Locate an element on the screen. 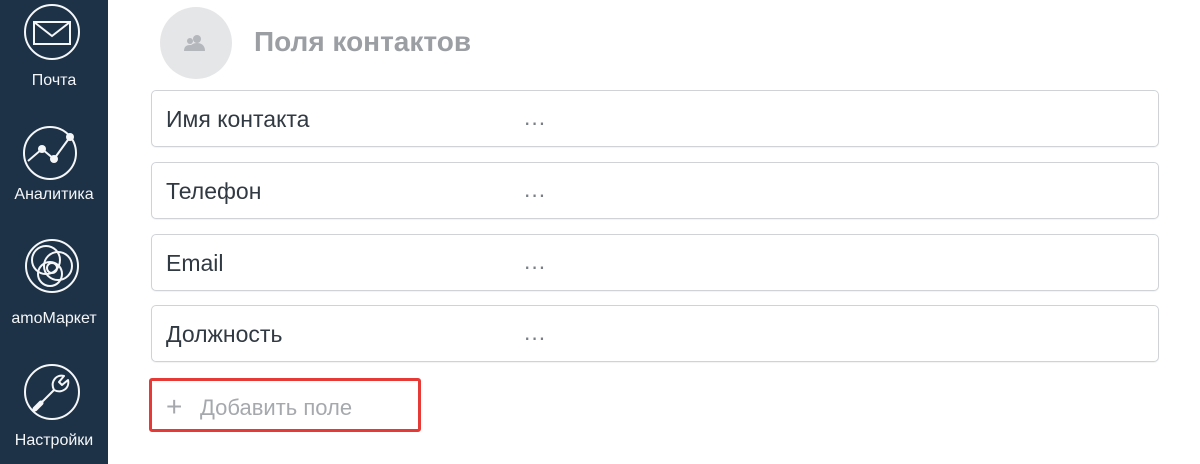  field-label: Email is located at coordinates (195, 263).